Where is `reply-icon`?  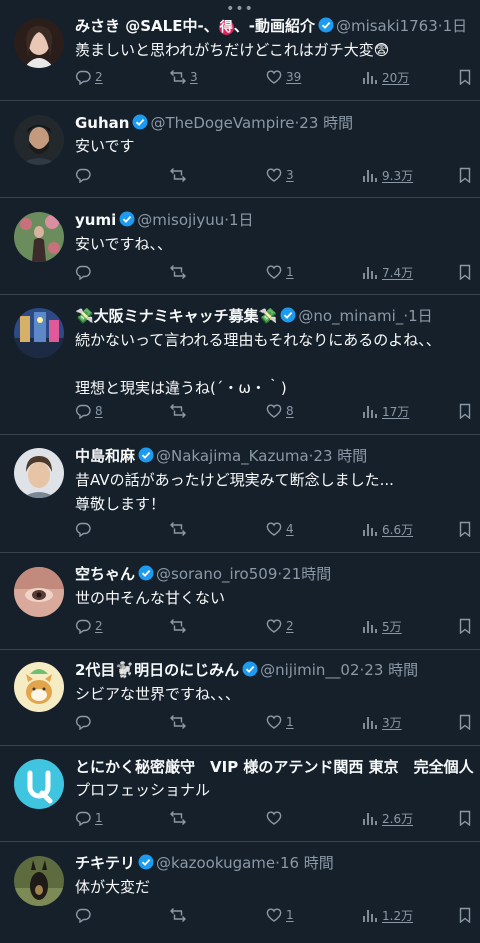 reply-icon is located at coordinates (83, 175).